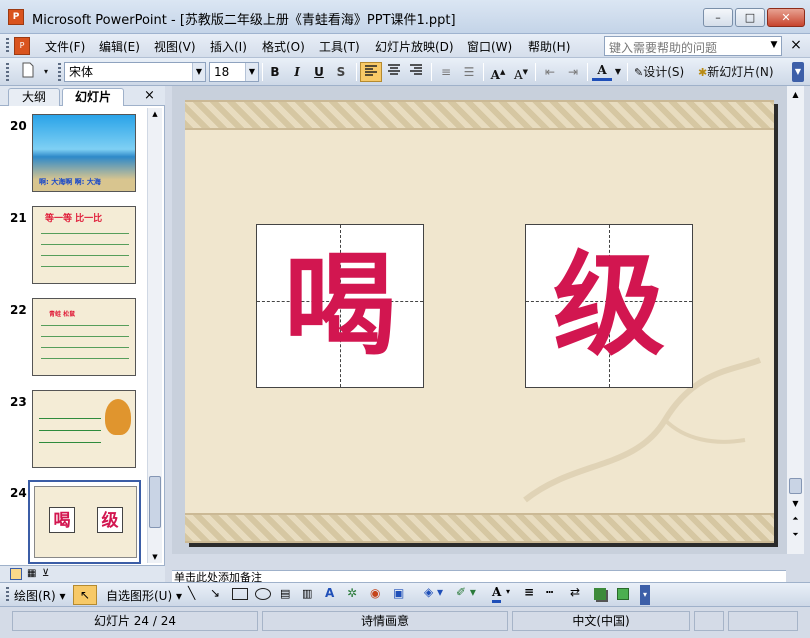 The width and height of the screenshot is (810, 638). I want to click on tab-slides: 幻灯片, so click(93, 97).